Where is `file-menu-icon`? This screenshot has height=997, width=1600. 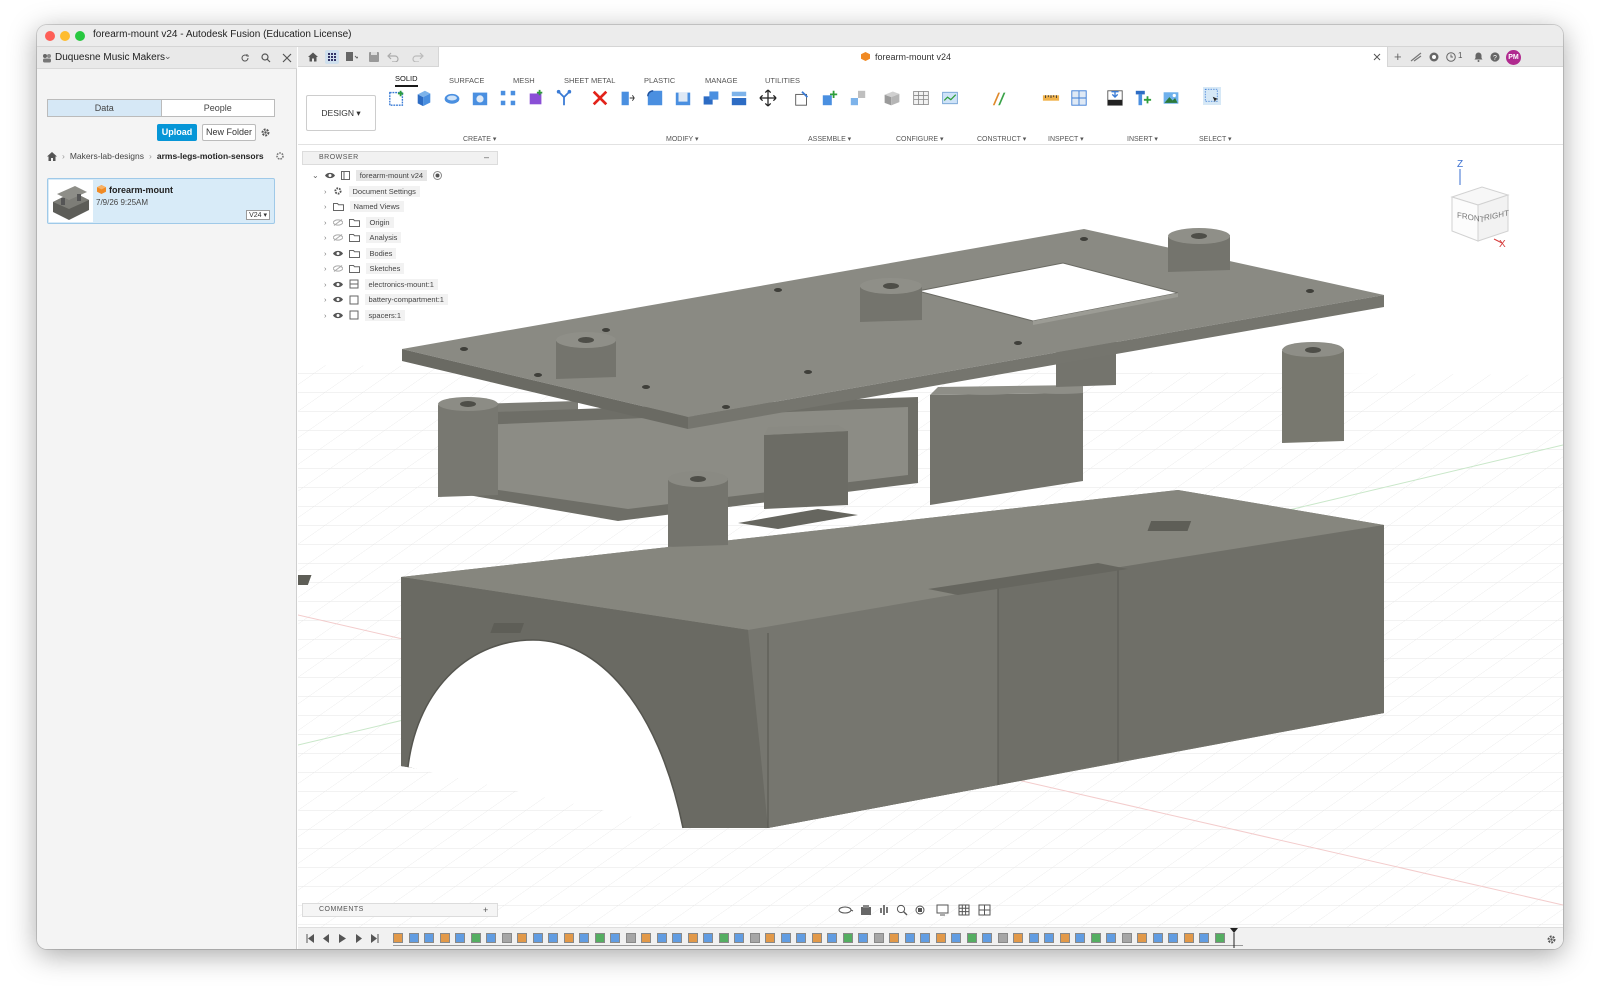
file-menu-icon is located at coordinates (352, 57).